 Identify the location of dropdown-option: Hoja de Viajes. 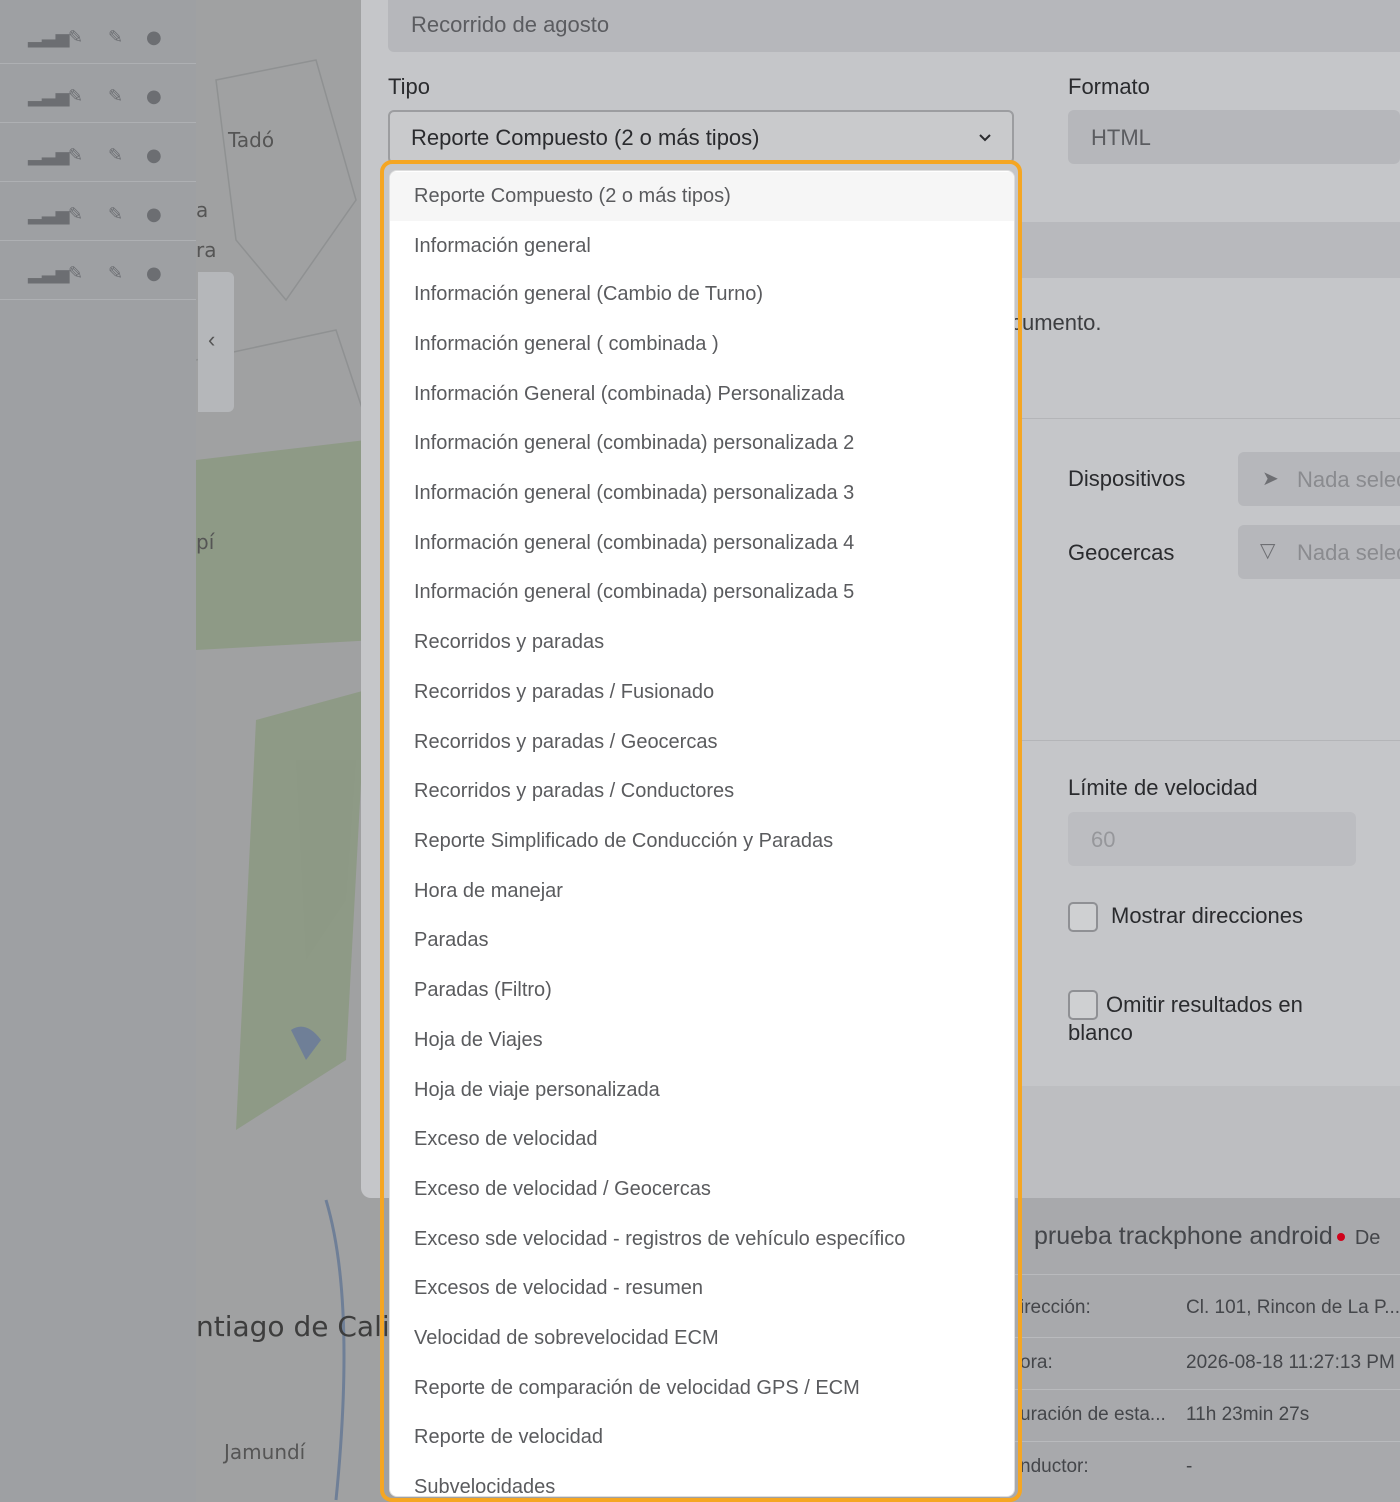
(702, 1040).